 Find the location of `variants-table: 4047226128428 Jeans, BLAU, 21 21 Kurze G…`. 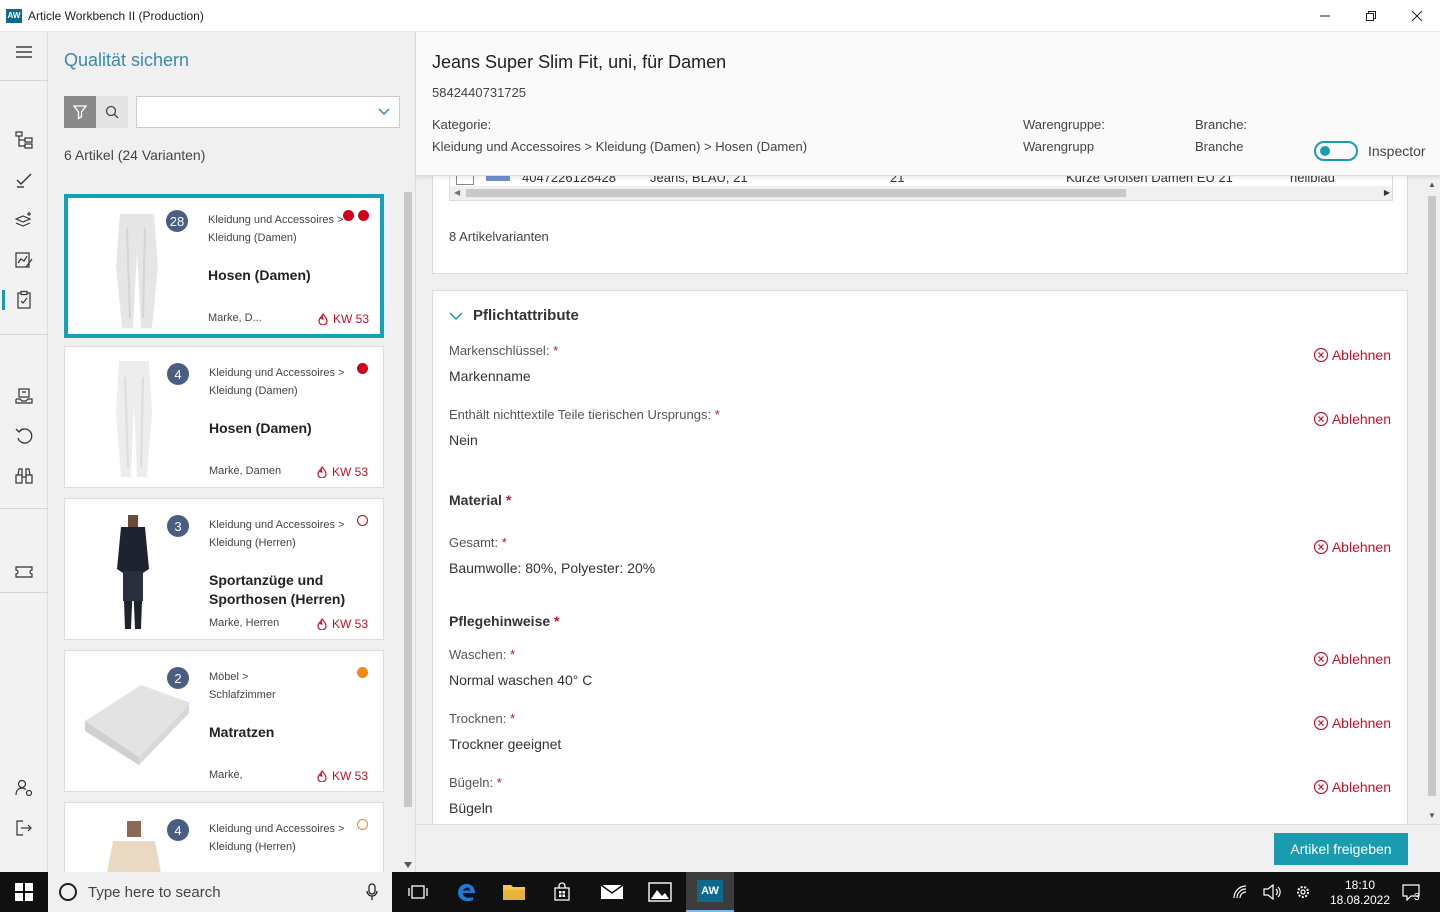

variants-table: 4047226128428 Jeans, BLAU, 21 21 Kurze G… is located at coordinates (921, 188).